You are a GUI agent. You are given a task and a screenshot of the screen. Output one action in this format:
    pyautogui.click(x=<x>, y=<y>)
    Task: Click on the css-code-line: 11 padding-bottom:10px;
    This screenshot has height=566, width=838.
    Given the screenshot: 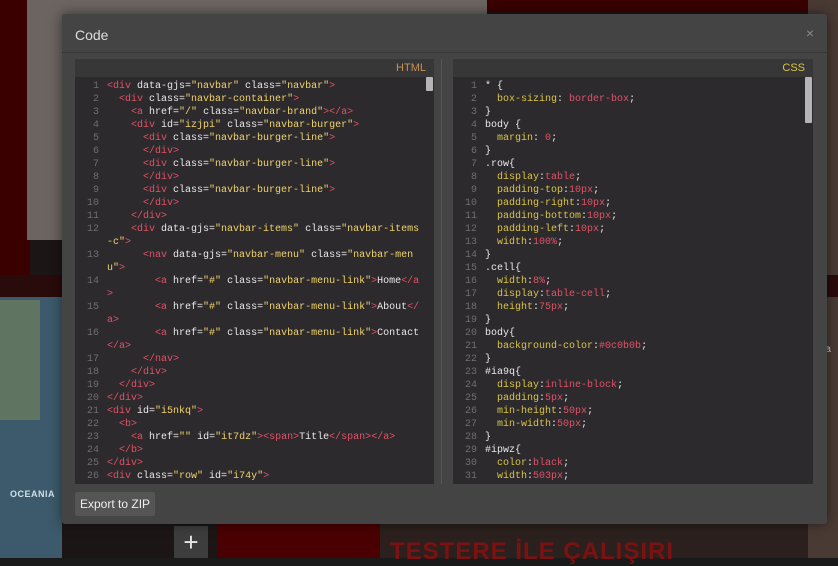 What is the action you would take?
    pyautogui.click(x=628, y=216)
    